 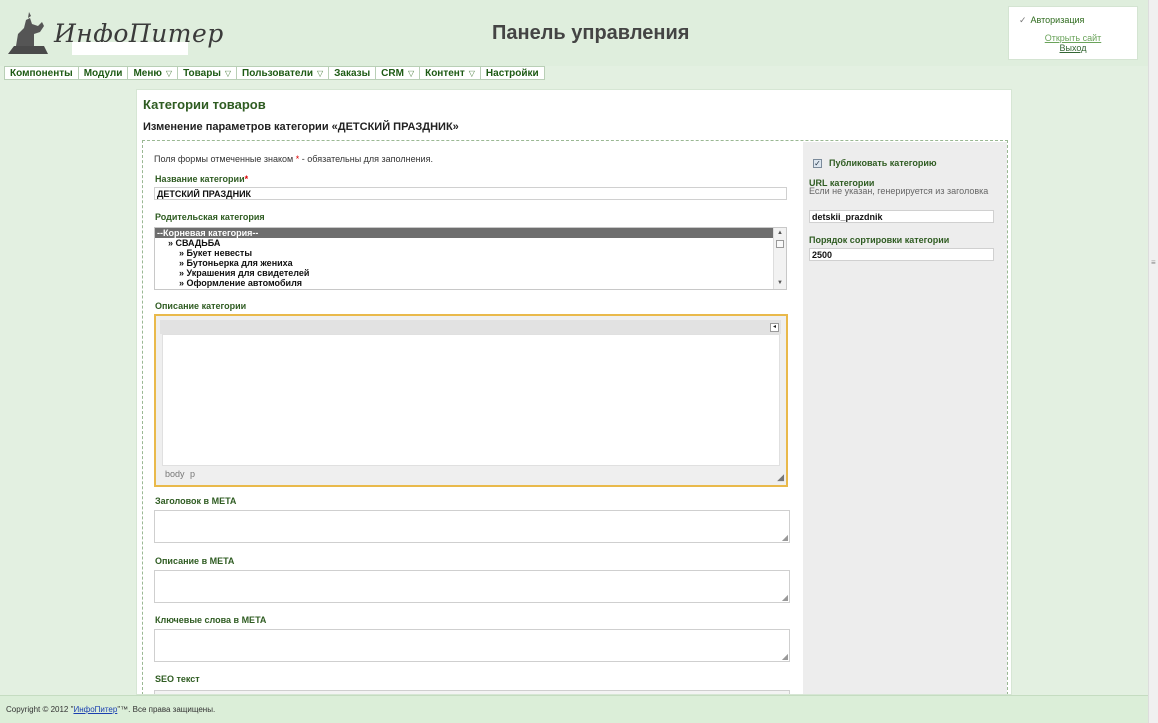 I want to click on nav-item-modules: Модули, so click(x=104, y=73).